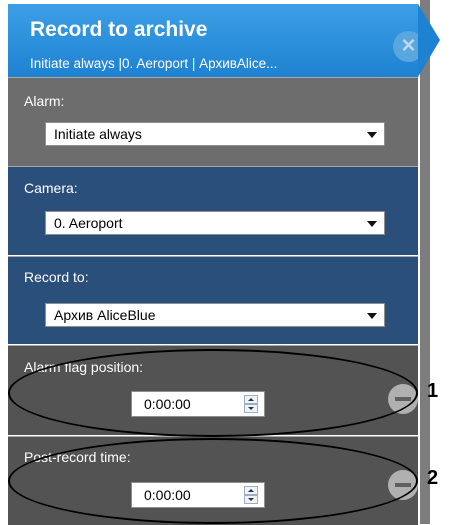  Describe the element at coordinates (88, 223) in the screenshot. I see `camera-select-value: 0. Aeroport` at that location.